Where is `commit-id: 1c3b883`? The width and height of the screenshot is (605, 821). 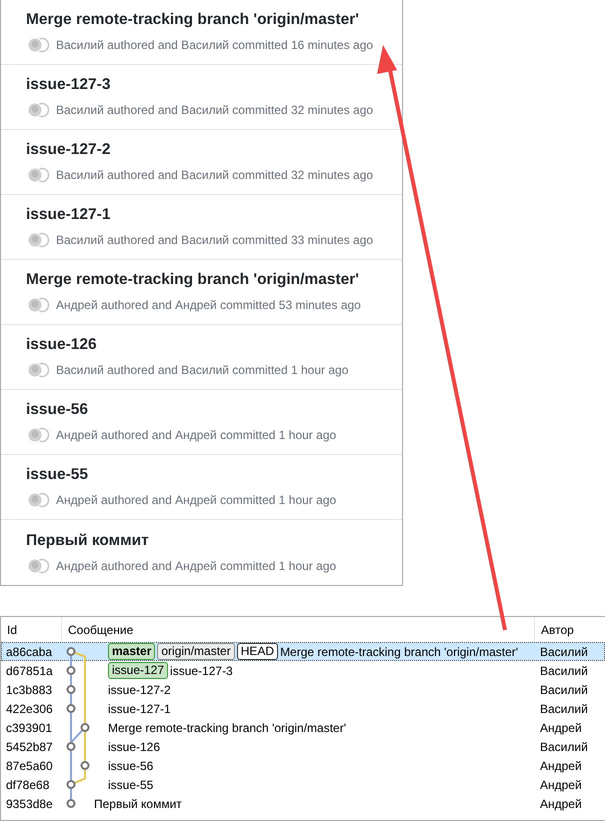
commit-id: 1c3b883 is located at coordinates (29, 690).